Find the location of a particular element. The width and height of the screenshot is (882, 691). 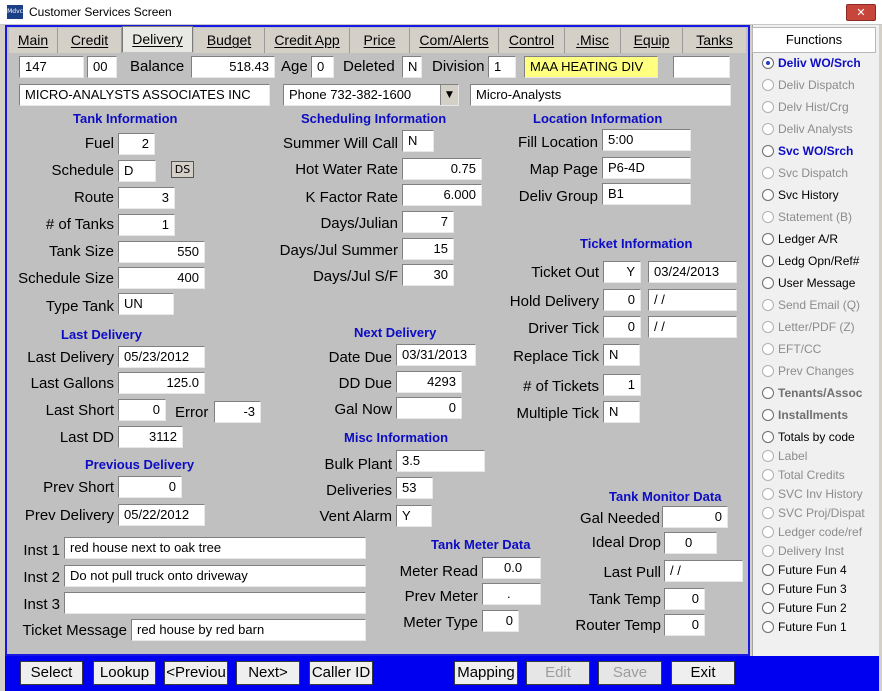

edit-button: Edit is located at coordinates (558, 673).